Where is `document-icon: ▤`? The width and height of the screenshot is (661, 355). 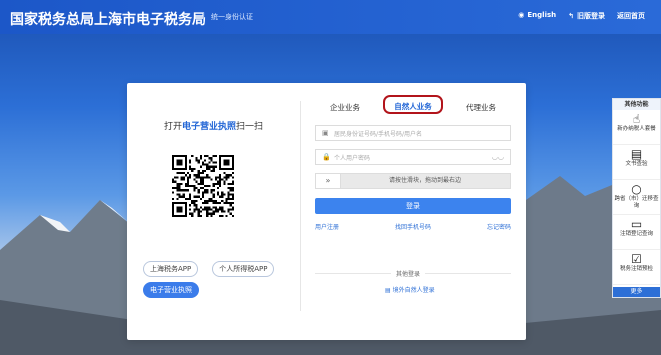 document-icon: ▤ is located at coordinates (636, 154).